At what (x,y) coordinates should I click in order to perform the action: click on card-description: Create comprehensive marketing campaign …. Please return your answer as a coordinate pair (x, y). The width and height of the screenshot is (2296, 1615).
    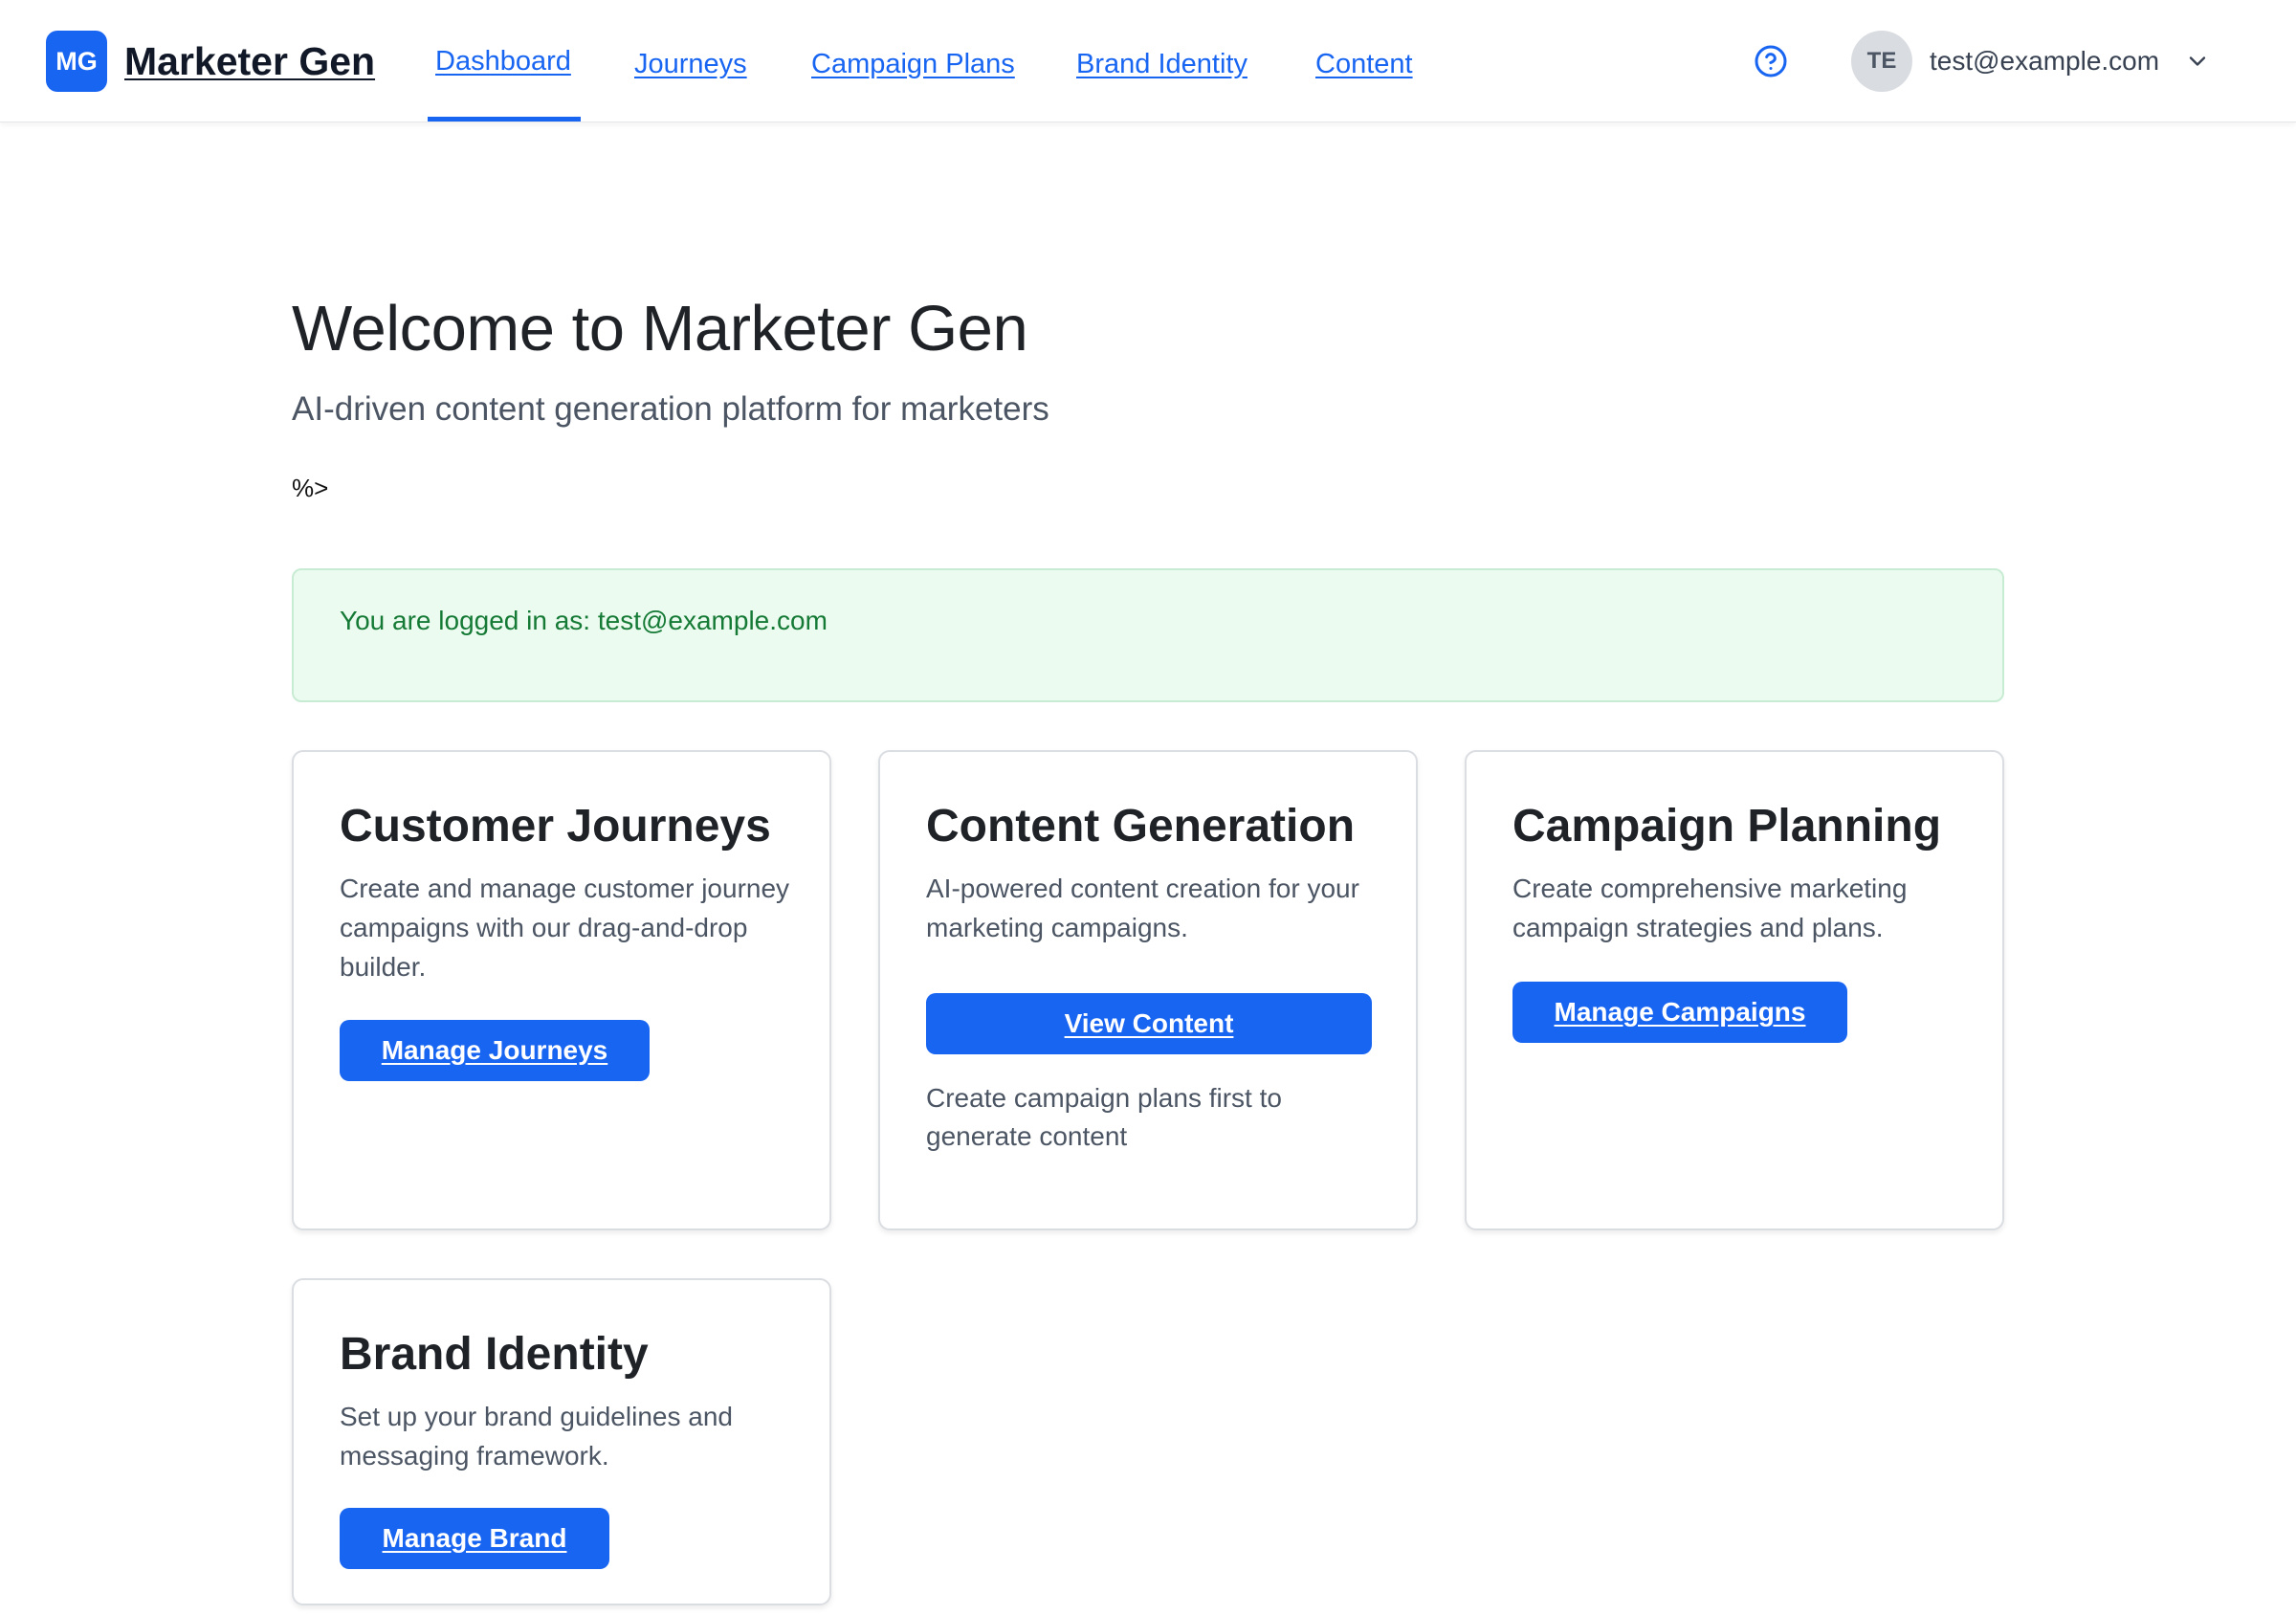
    Looking at the image, I should click on (1710, 908).